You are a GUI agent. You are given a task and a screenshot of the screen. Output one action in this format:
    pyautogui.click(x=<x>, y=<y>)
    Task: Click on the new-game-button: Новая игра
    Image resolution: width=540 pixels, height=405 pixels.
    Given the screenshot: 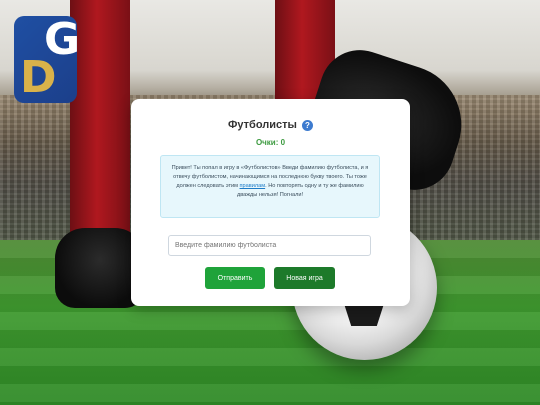 What is the action you would take?
    pyautogui.click(x=304, y=278)
    